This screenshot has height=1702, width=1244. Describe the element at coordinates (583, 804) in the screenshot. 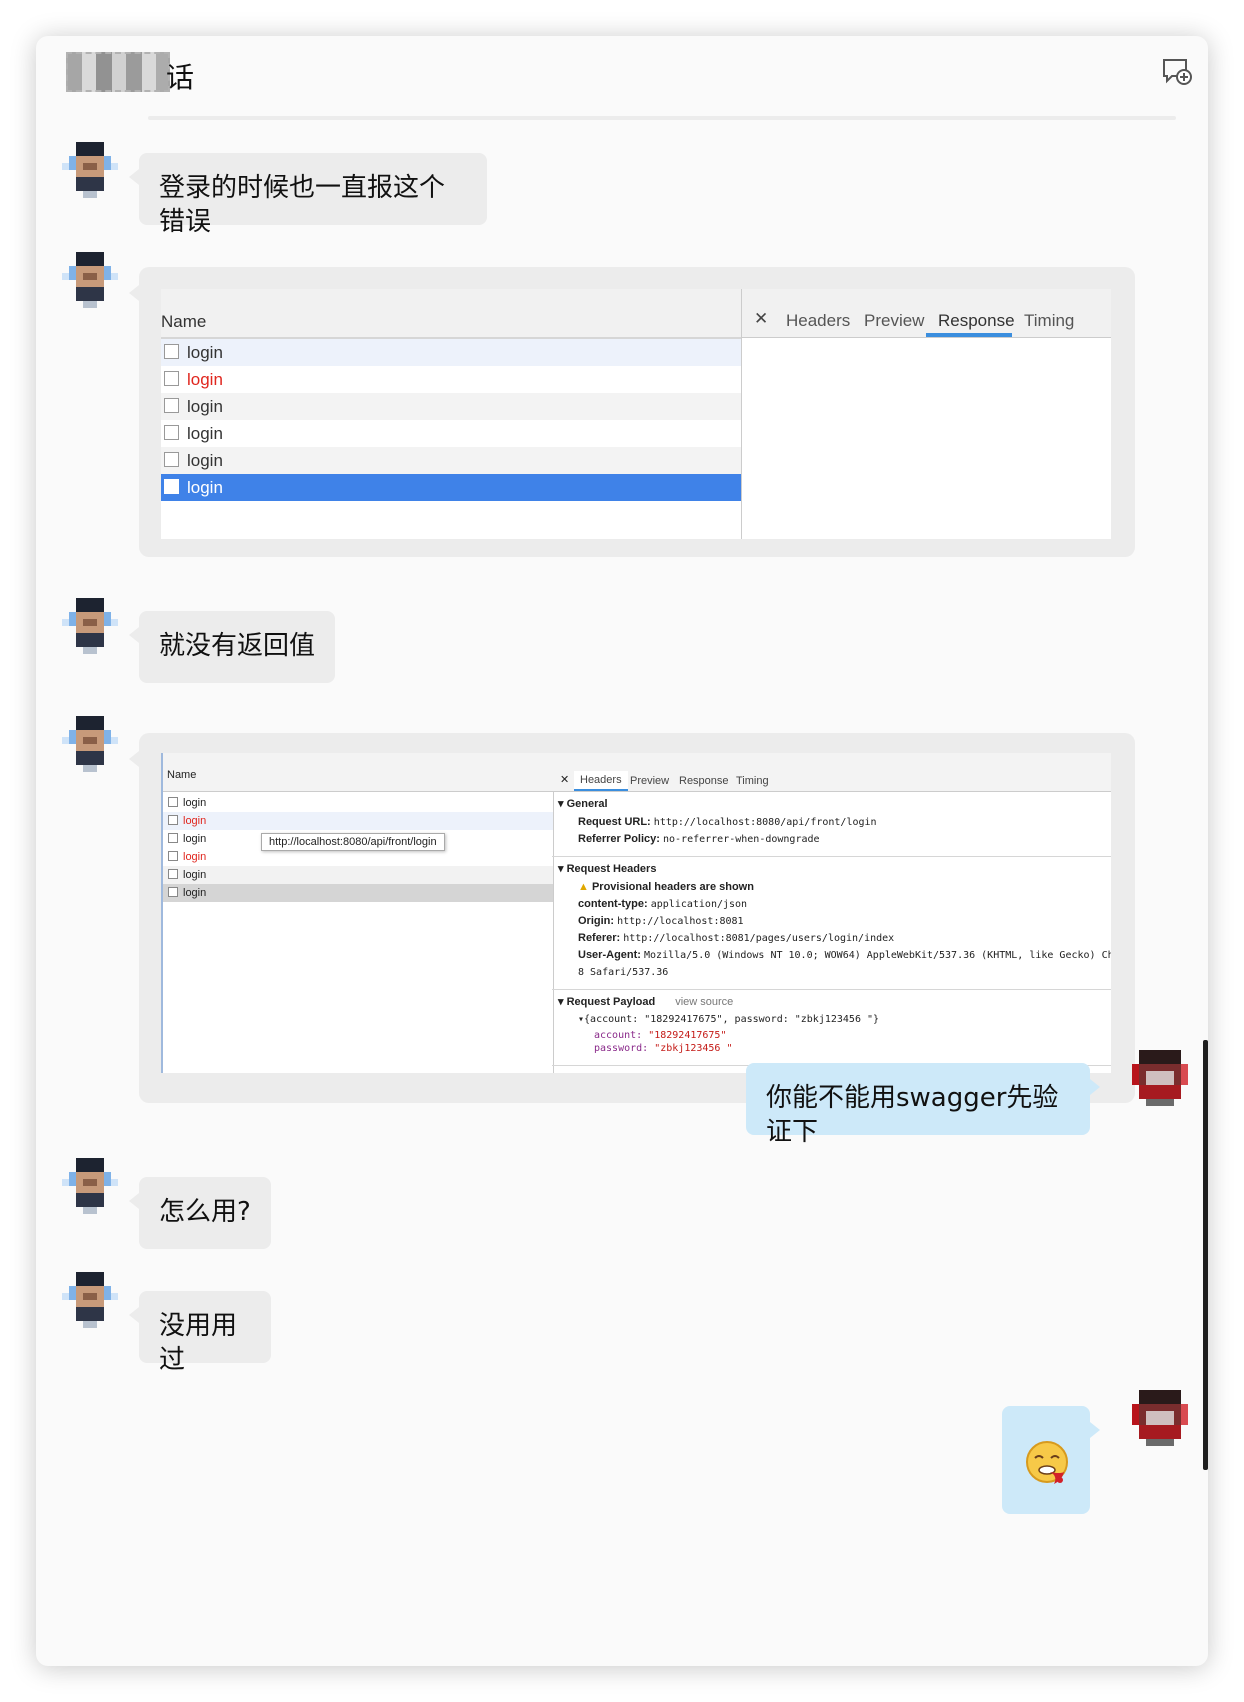

I see `section-title: ▾ General` at that location.